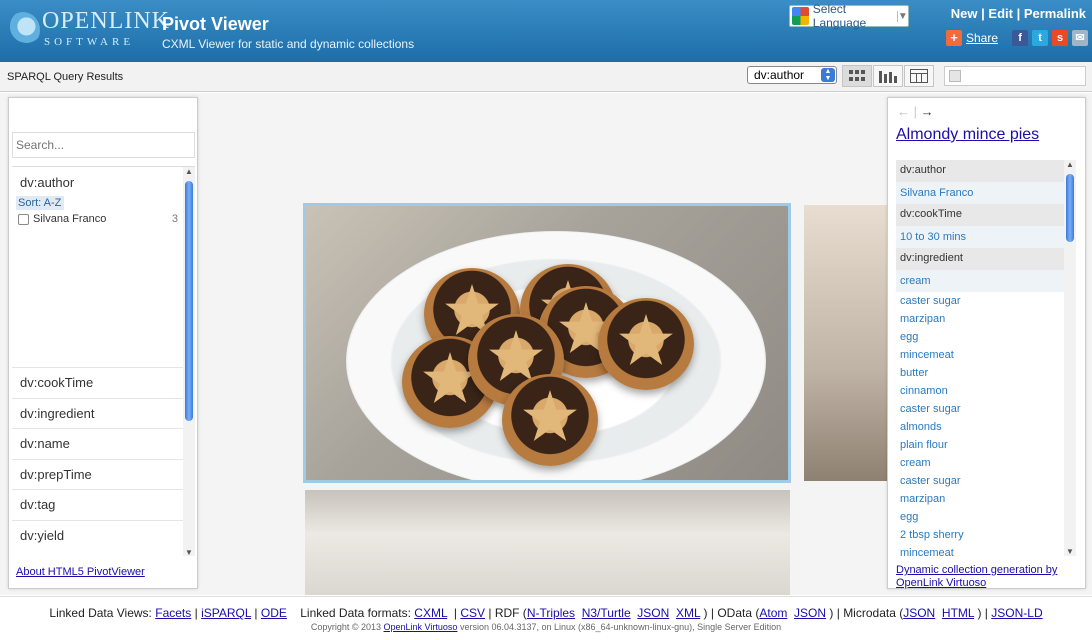 This screenshot has width=1092, height=640. What do you see at coordinates (421, 627) in the screenshot?
I see `virtuoso-footer-link: OpenLink Virtuoso` at bounding box center [421, 627].